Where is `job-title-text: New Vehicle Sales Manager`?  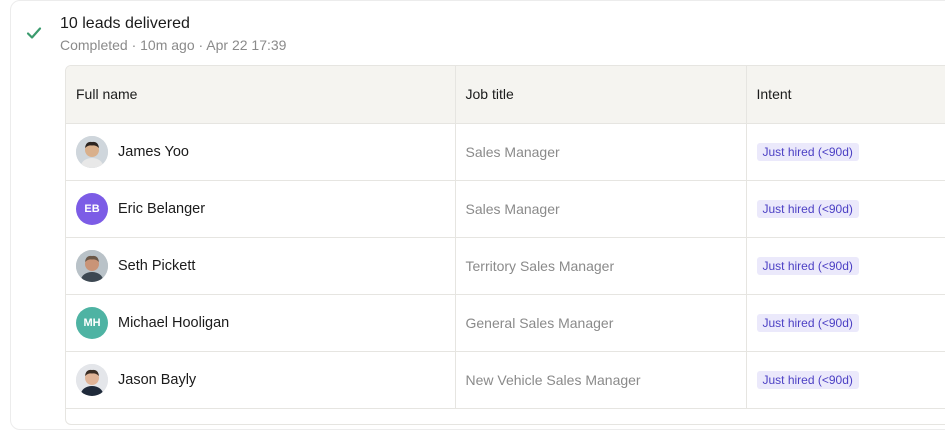 job-title-text: New Vehicle Sales Manager is located at coordinates (553, 379).